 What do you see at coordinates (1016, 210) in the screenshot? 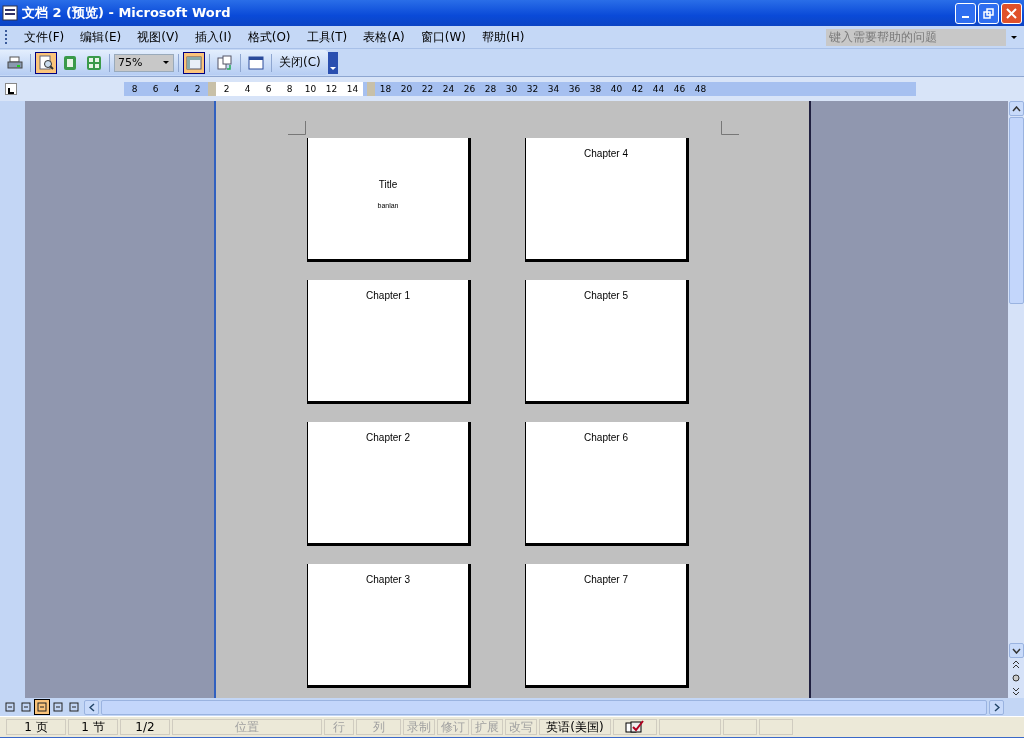
I see `scroll-thumb` at bounding box center [1016, 210].